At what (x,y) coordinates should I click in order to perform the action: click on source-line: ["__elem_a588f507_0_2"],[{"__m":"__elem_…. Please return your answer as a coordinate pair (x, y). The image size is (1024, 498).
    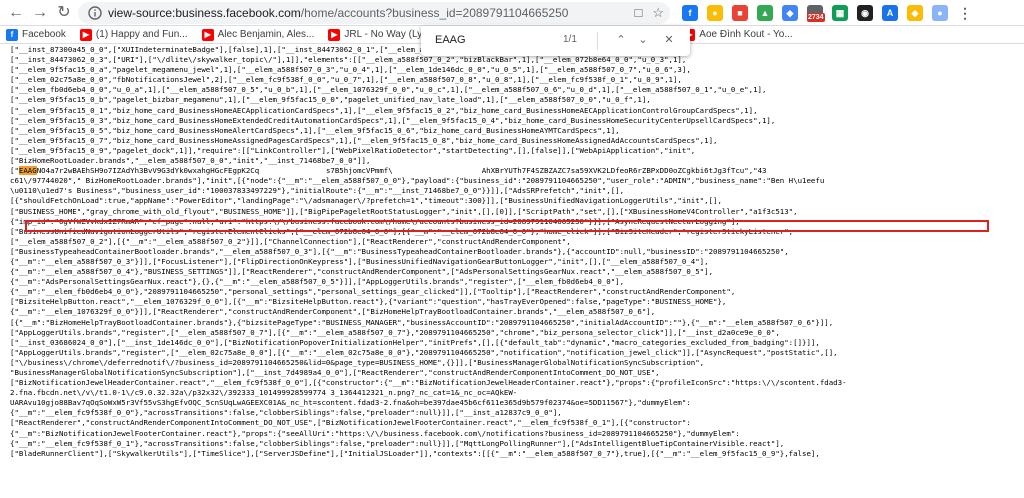
    Looking at the image, I should click on (290, 241).